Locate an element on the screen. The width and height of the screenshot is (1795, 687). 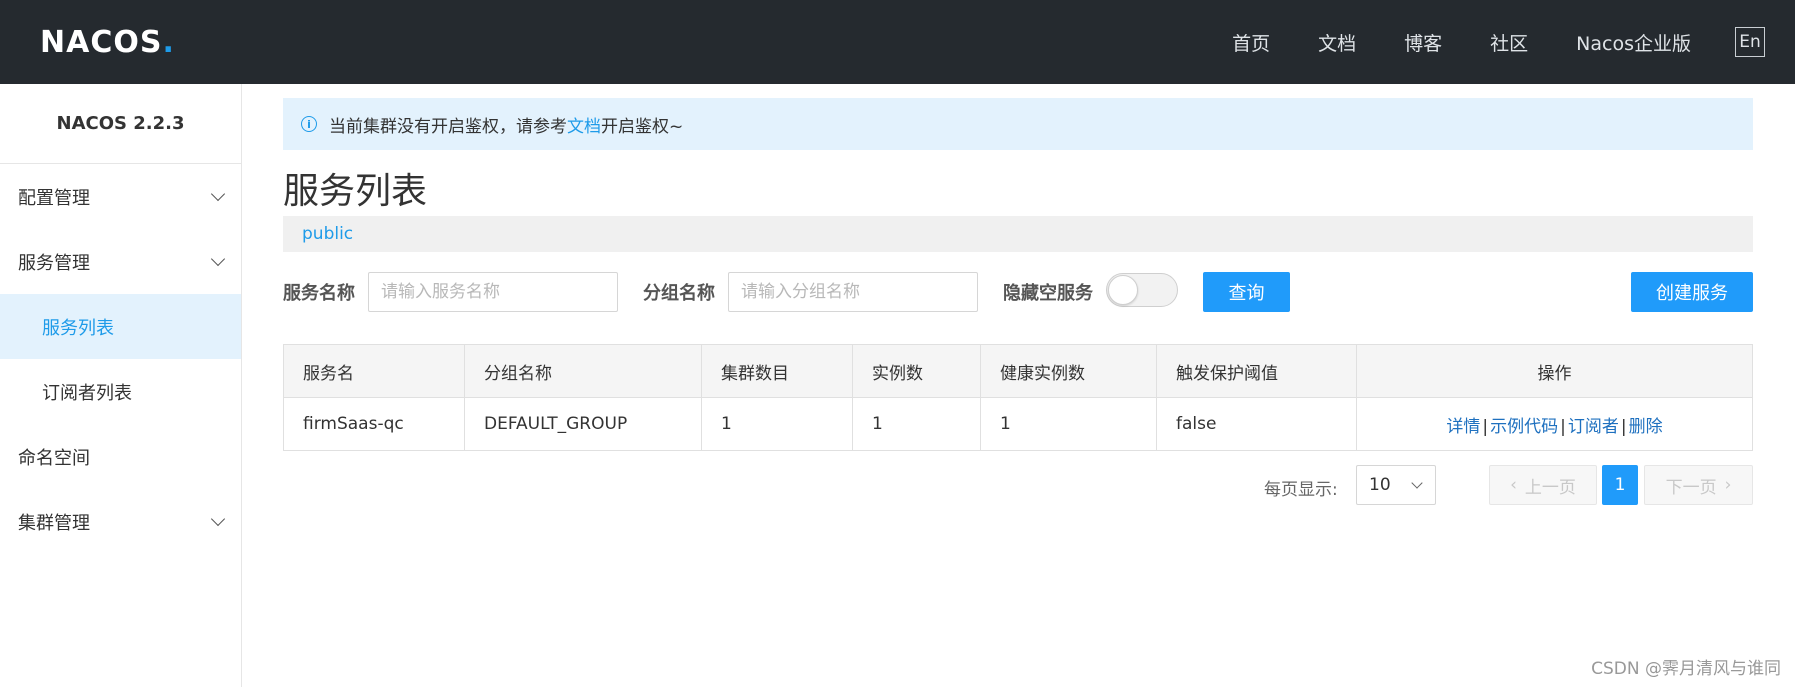
cell-cluster-count: 1 is located at coordinates (777, 424).